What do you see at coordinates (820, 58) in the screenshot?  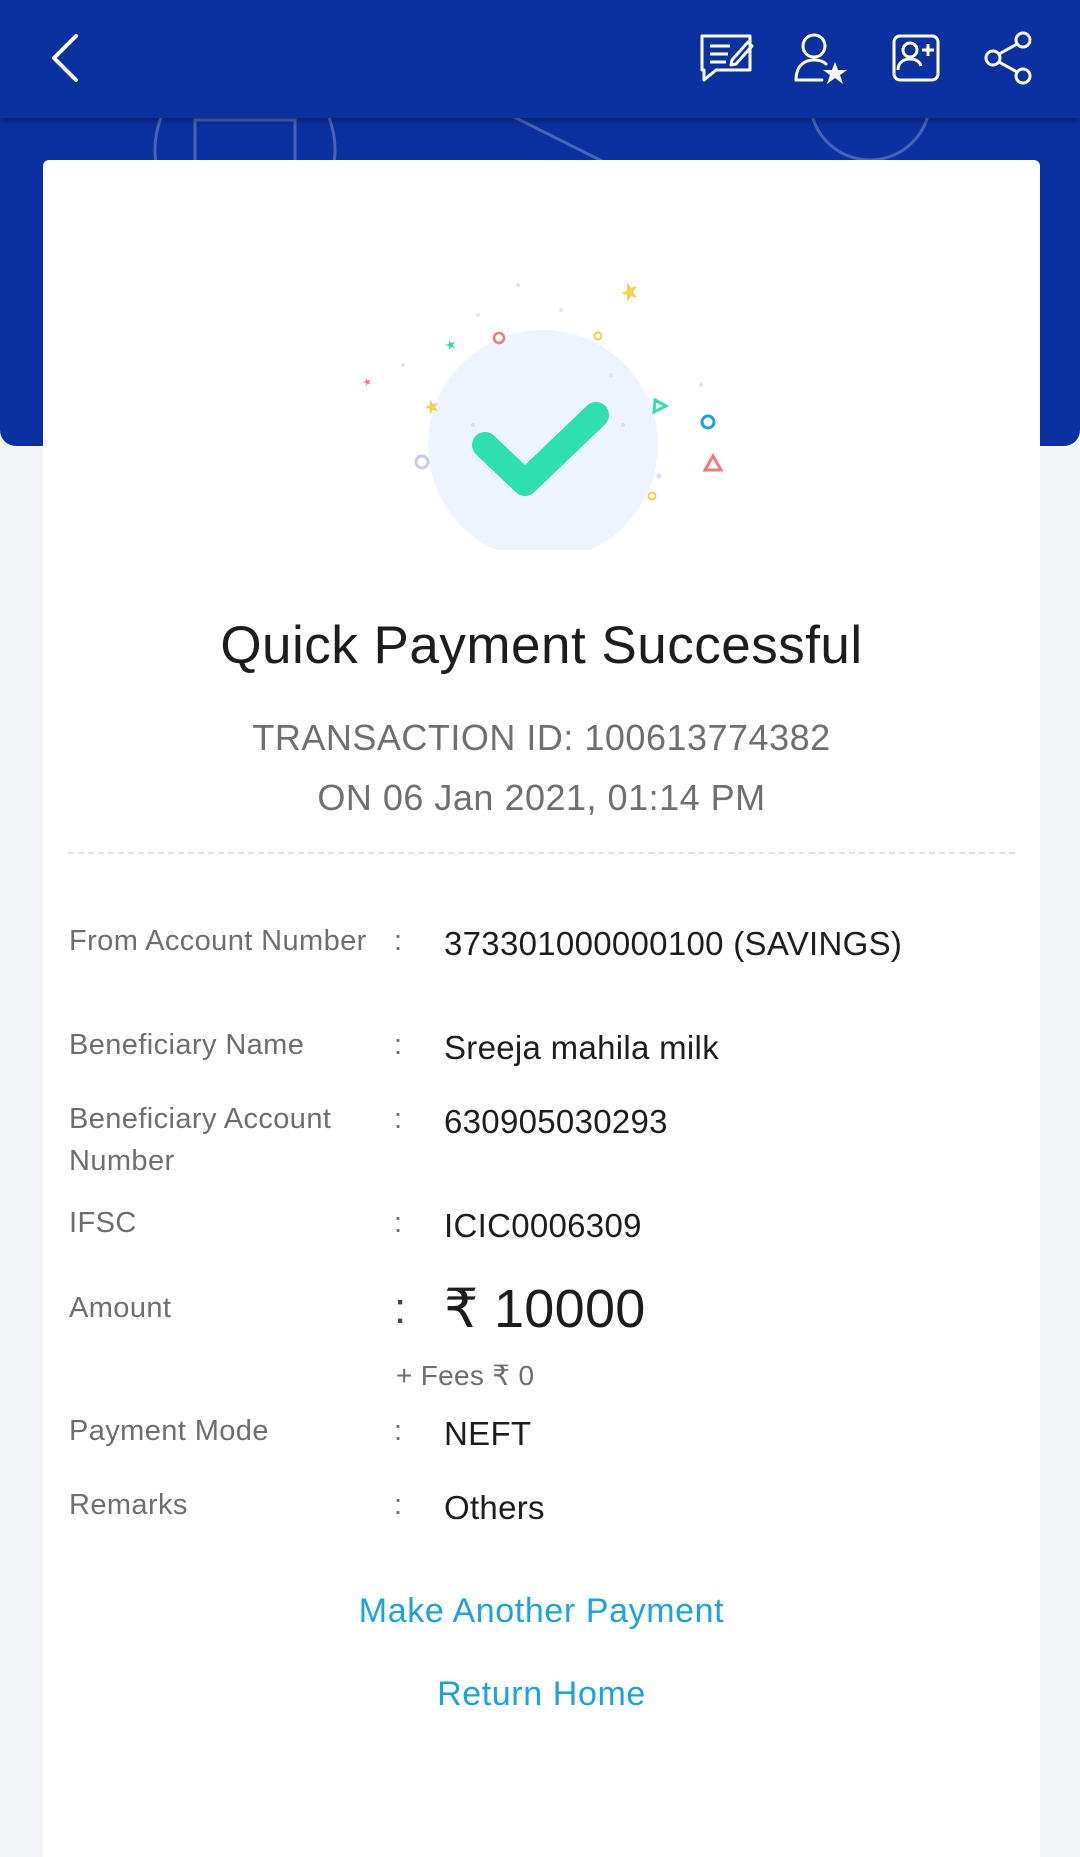 I see `favourite-payee-icon` at bounding box center [820, 58].